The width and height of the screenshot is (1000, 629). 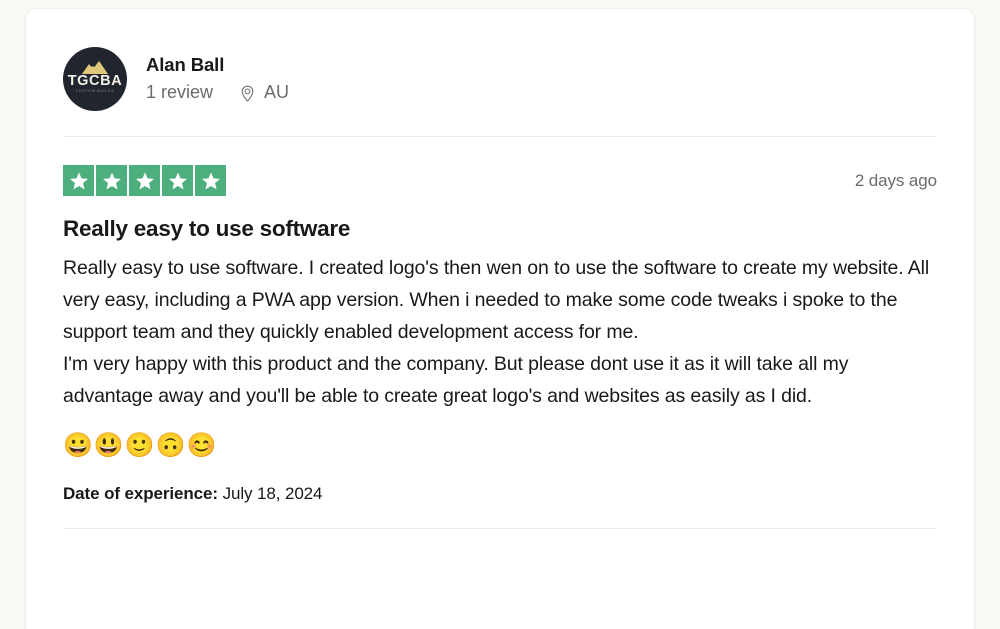 I want to click on date-of-experience-label: Date of experience:, so click(x=140, y=494).